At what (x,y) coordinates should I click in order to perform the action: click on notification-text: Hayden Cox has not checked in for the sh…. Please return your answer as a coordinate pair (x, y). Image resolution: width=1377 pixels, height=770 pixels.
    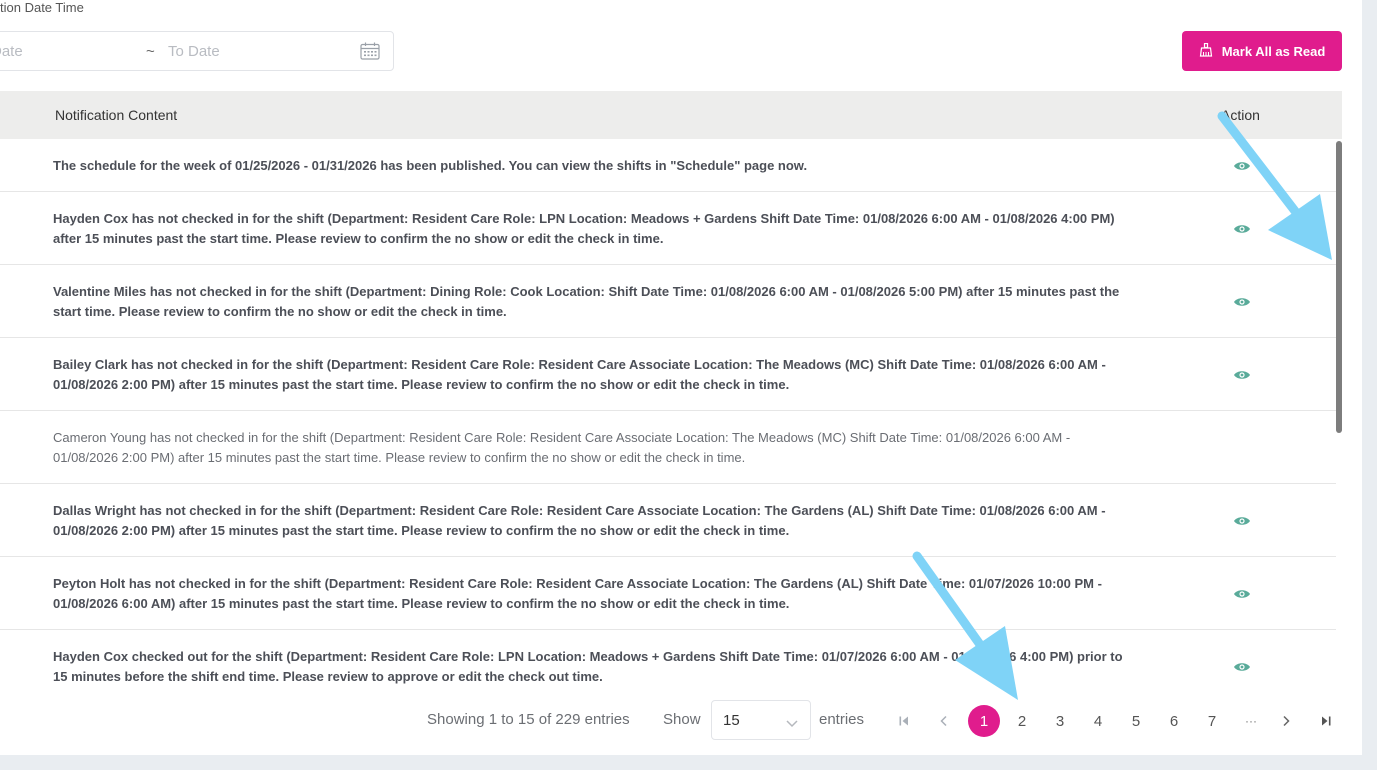
    Looking at the image, I should click on (584, 228).